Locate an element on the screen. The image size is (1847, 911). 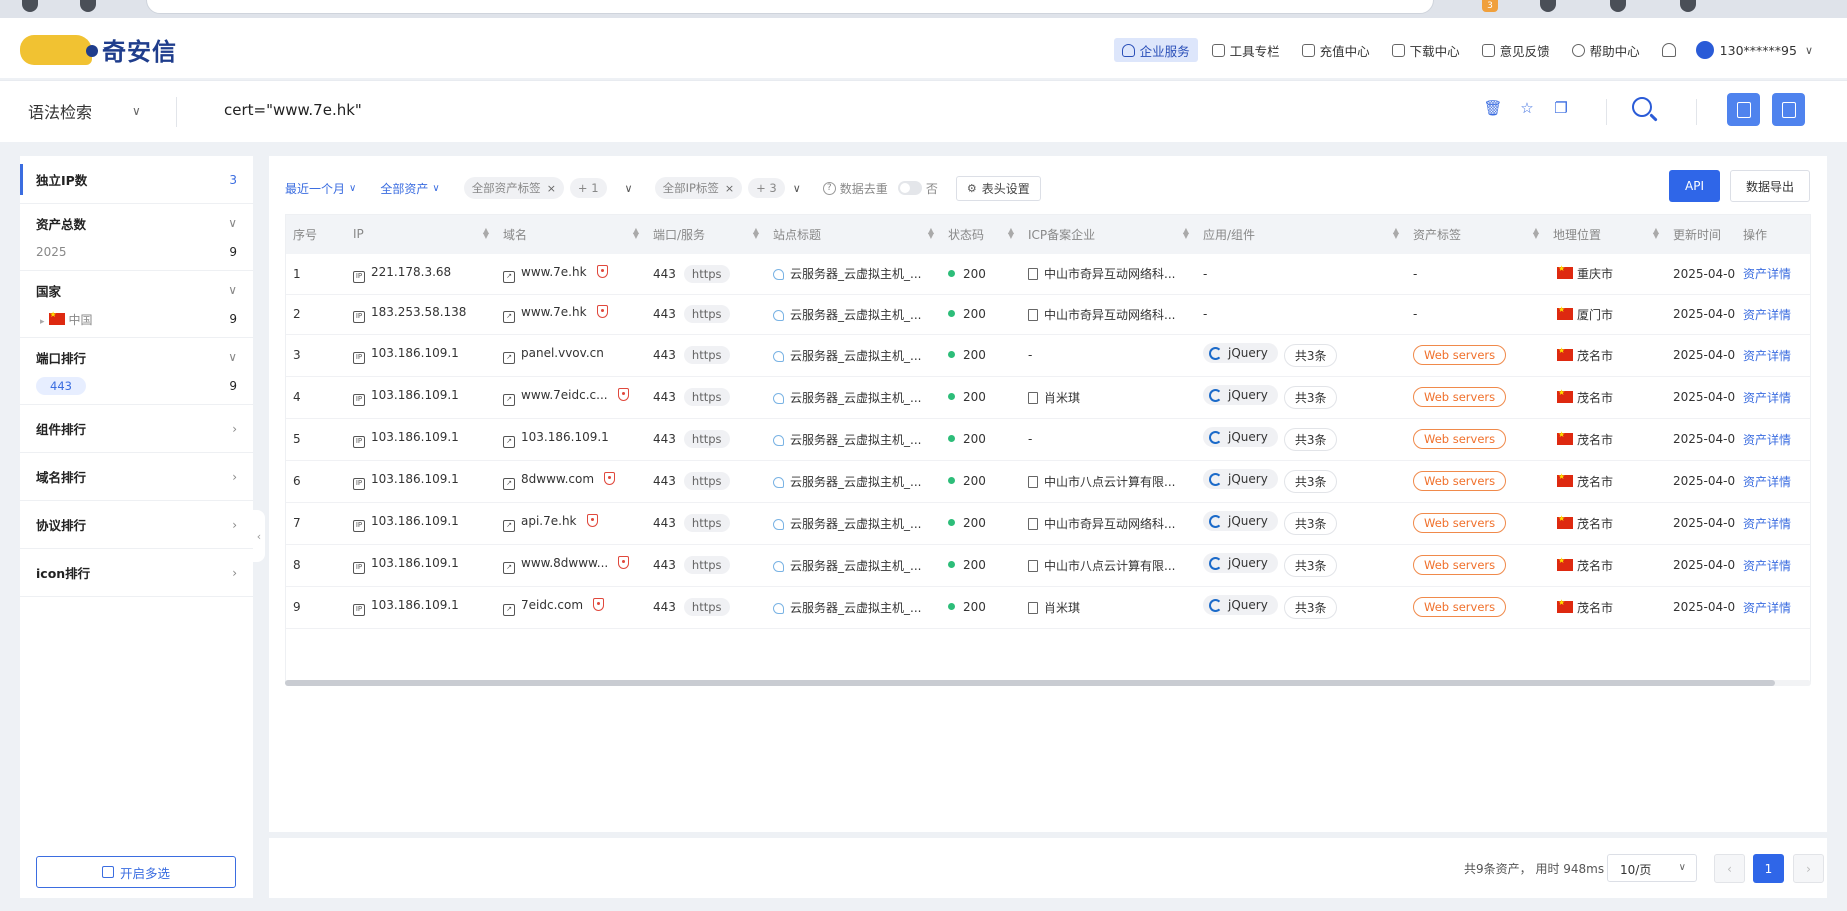
column-header: ICP备案企业 ▲ ▼ is located at coordinates (1107, 234).